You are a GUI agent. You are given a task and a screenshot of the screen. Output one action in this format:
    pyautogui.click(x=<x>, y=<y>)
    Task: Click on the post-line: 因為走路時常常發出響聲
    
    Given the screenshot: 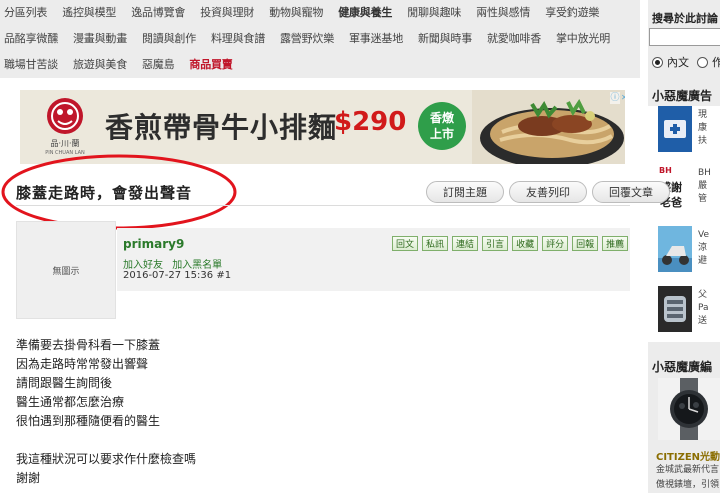 What is the action you would take?
    pyautogui.click(x=82, y=364)
    